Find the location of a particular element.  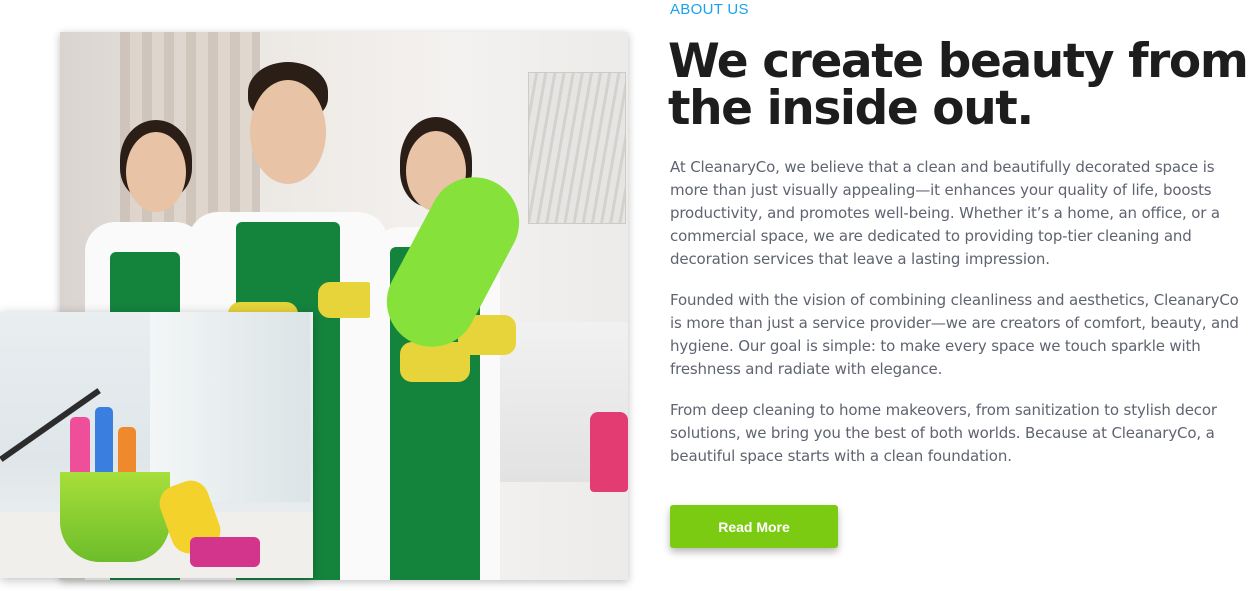

read-more-button: Read More is located at coordinates (754, 526).